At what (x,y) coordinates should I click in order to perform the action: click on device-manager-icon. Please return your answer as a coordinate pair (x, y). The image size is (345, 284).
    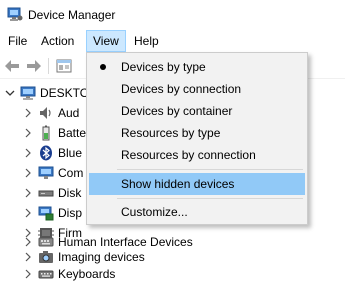
    Looking at the image, I should click on (15, 14).